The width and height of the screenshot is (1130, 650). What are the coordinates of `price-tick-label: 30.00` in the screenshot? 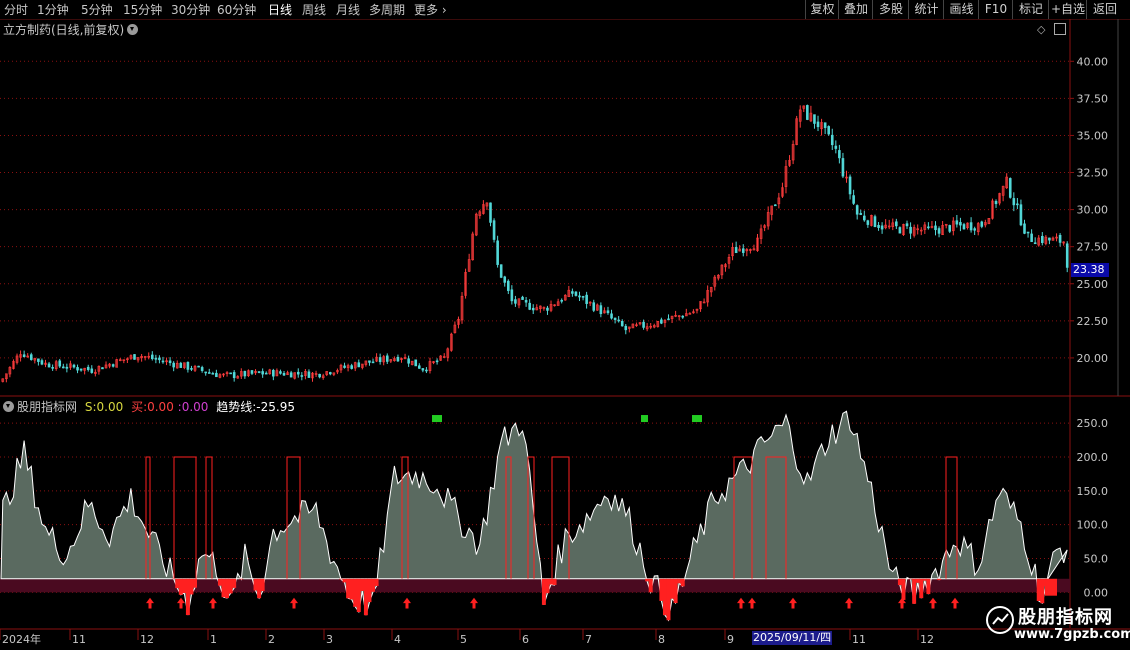 It's located at (1093, 210).